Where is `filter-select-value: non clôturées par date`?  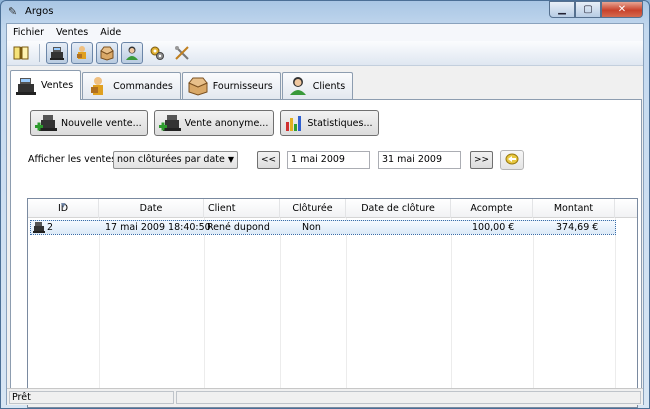 filter-select-value: non clôturées par date is located at coordinates (171, 159).